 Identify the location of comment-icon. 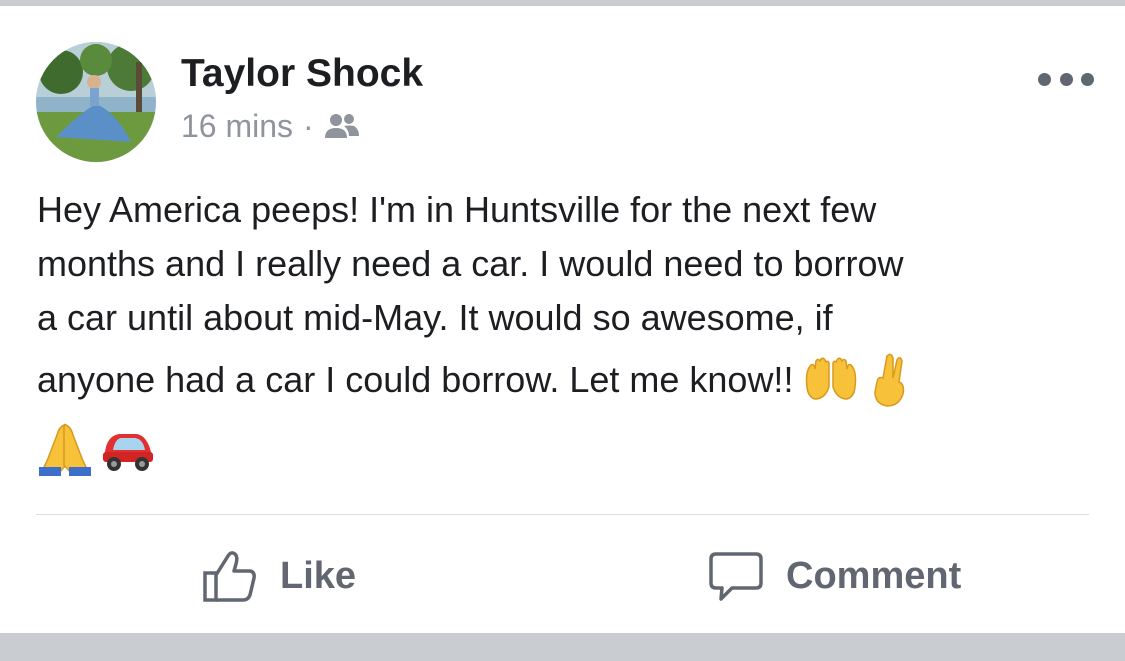
(736, 576).